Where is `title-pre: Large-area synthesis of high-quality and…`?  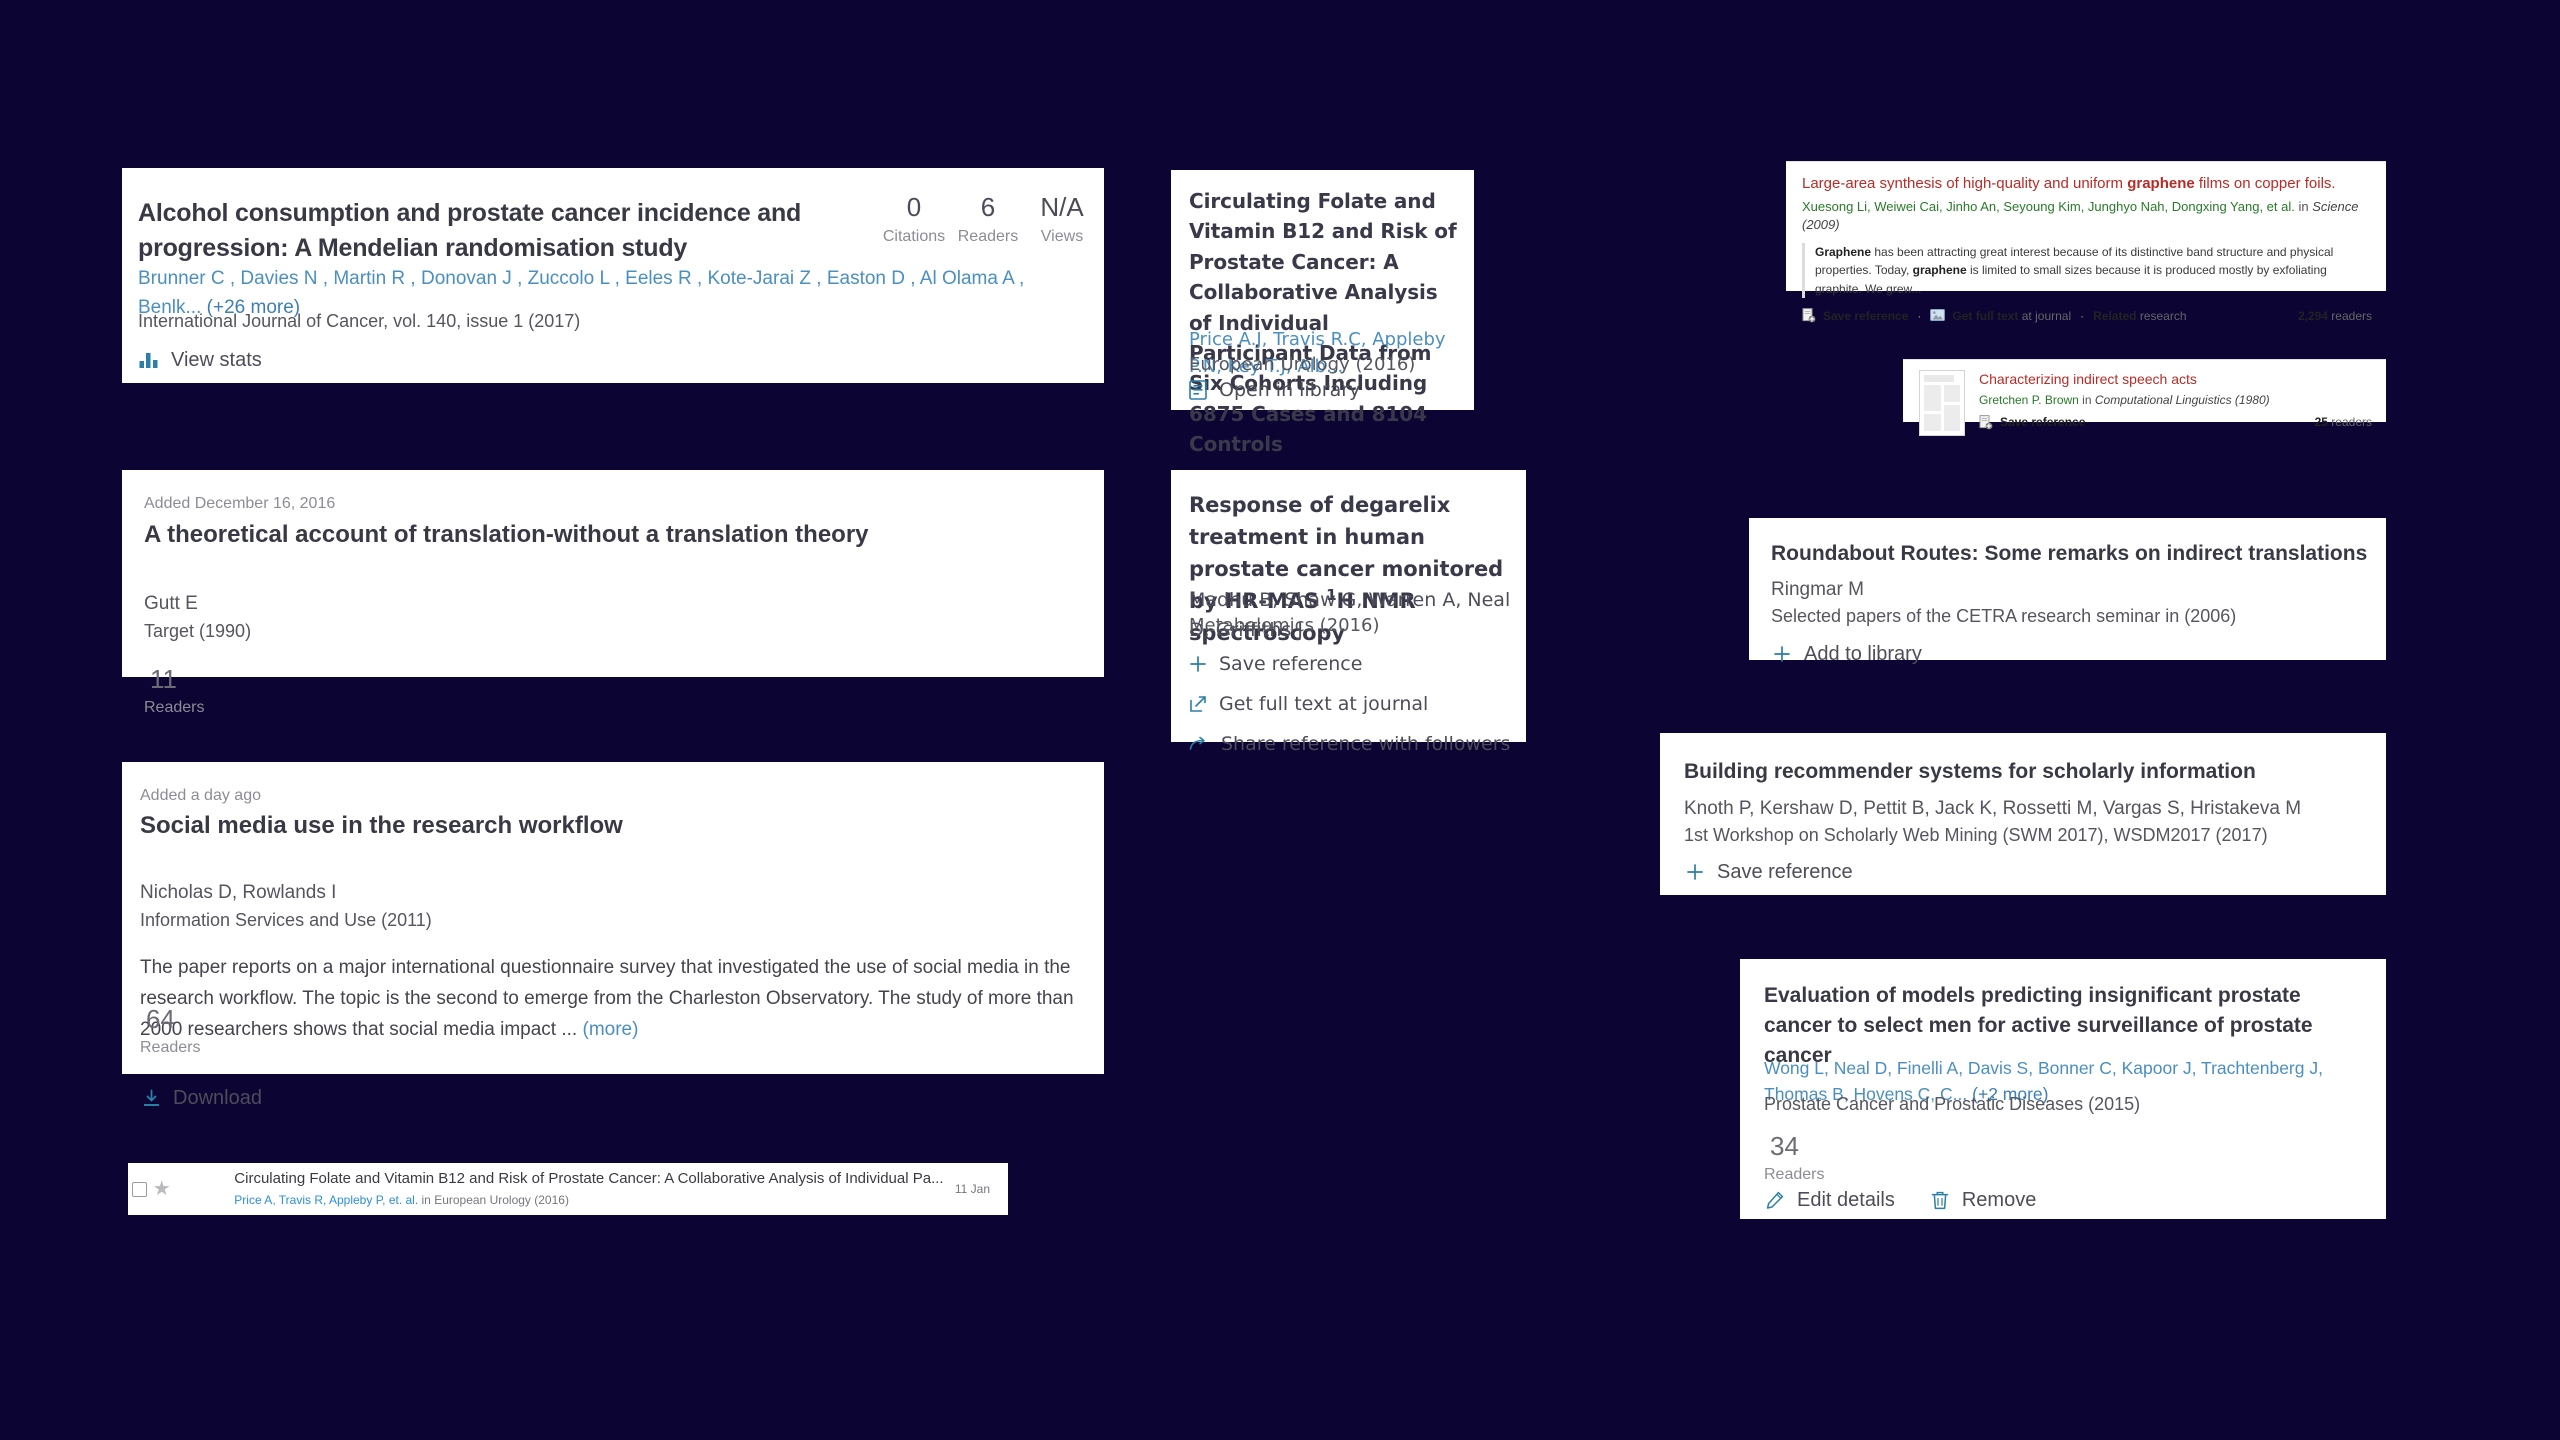 title-pre: Large-area synthesis of high-quality and… is located at coordinates (1965, 183).